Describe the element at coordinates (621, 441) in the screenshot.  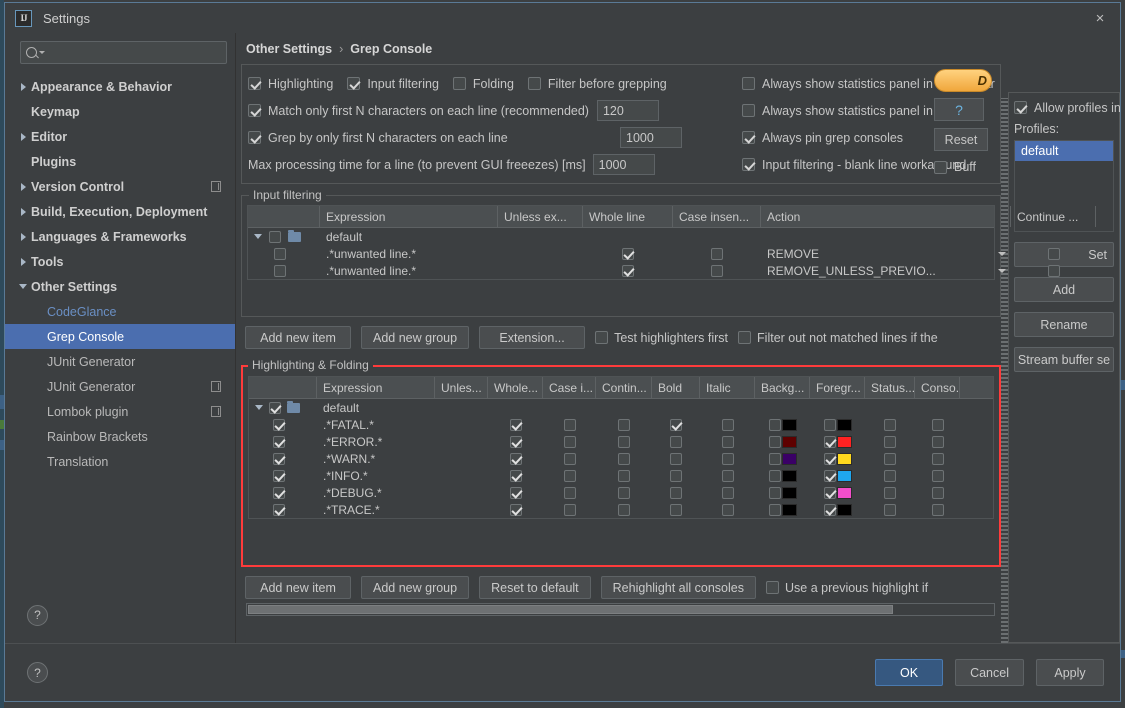
I see `table-row: .*ERROR.*` at that location.